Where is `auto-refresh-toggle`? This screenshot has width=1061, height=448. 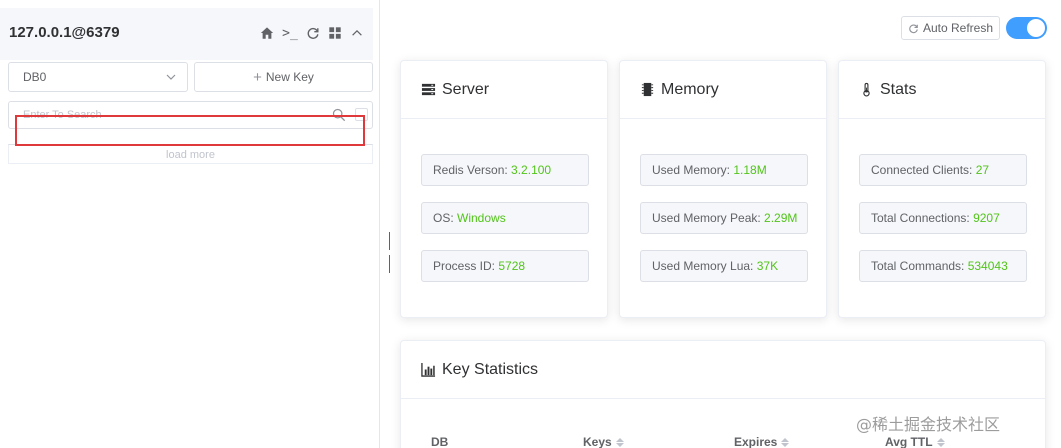
auto-refresh-toggle is located at coordinates (1026, 28).